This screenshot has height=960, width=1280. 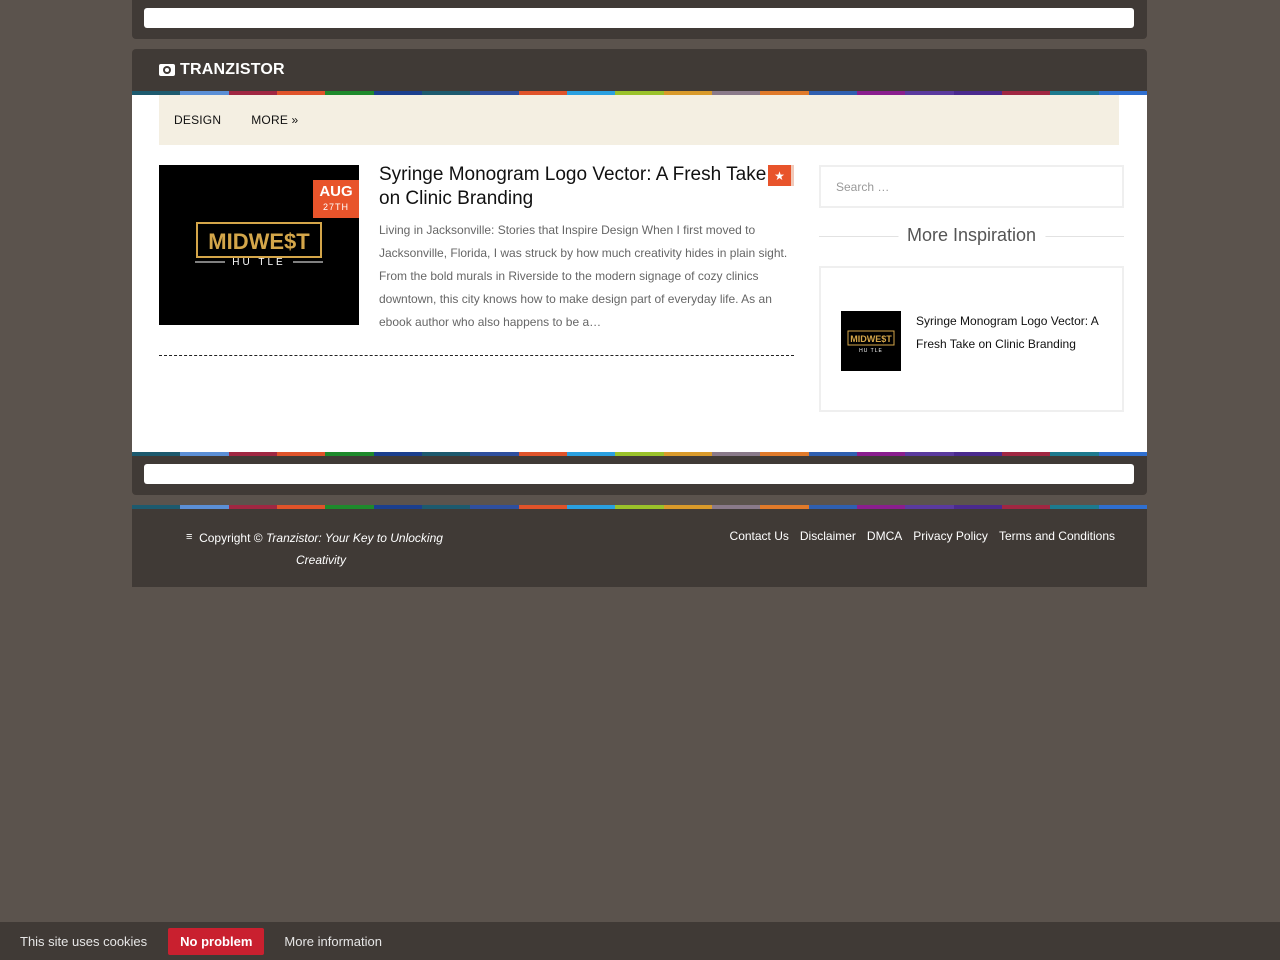 What do you see at coordinates (333, 941) in the screenshot?
I see `cookie-more-link: More information` at bounding box center [333, 941].